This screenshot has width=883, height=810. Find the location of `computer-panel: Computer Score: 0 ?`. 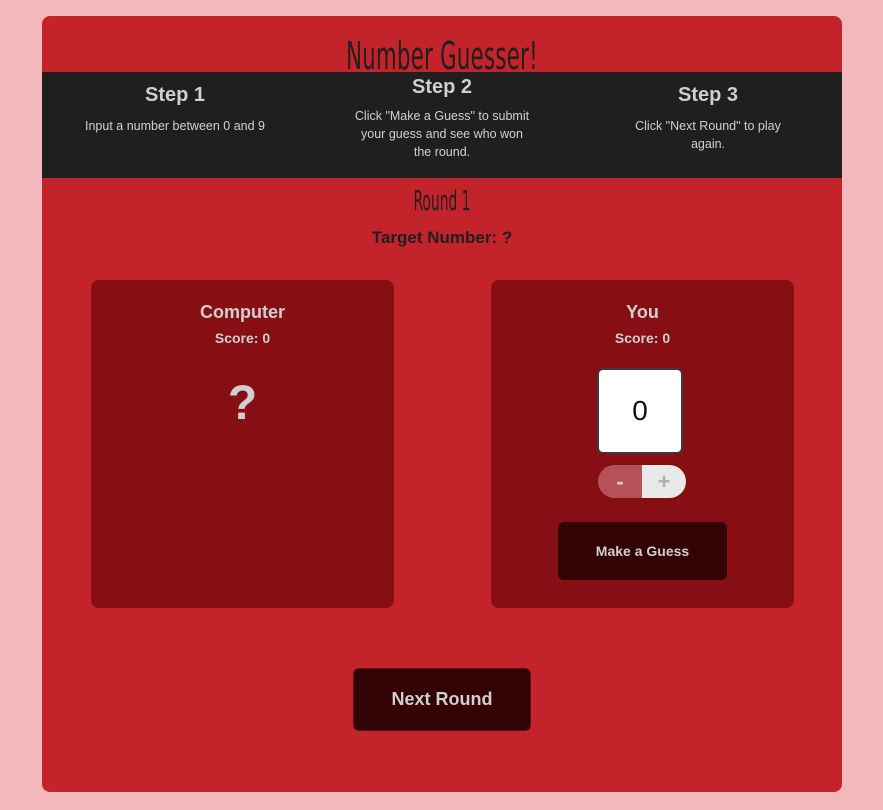

computer-panel: Computer Score: 0 ? is located at coordinates (242, 444).